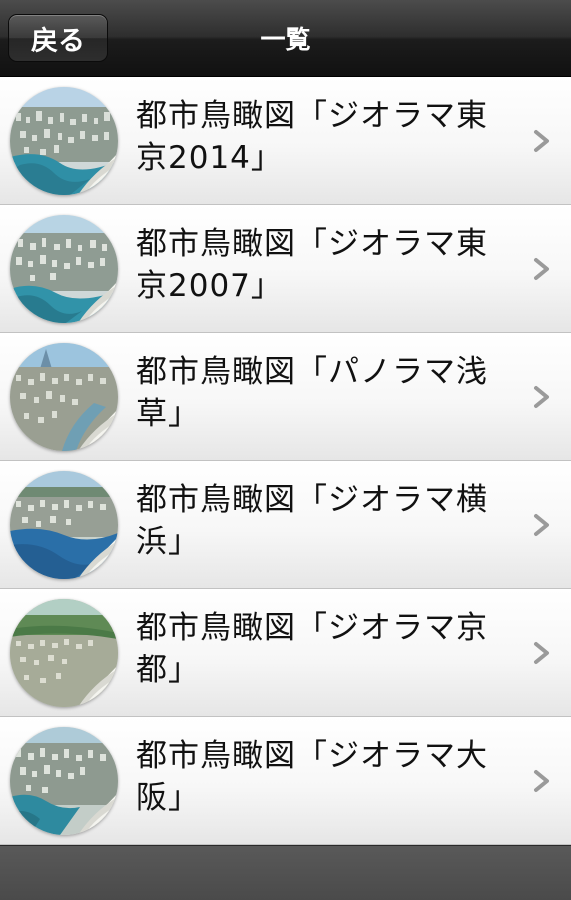 Image resolution: width=571 pixels, height=900 pixels. What do you see at coordinates (312, 777) in the screenshot?
I see `list-item-label: 都市鳥瞰図「ジオラマ大阪」` at bounding box center [312, 777].